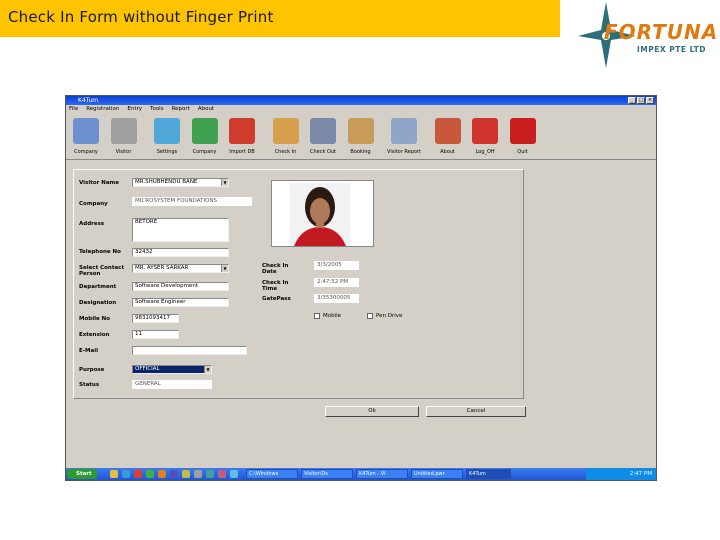 The image size is (720, 540). Describe the element at coordinates (167, 131) in the screenshot. I see `settings-icon` at that location.